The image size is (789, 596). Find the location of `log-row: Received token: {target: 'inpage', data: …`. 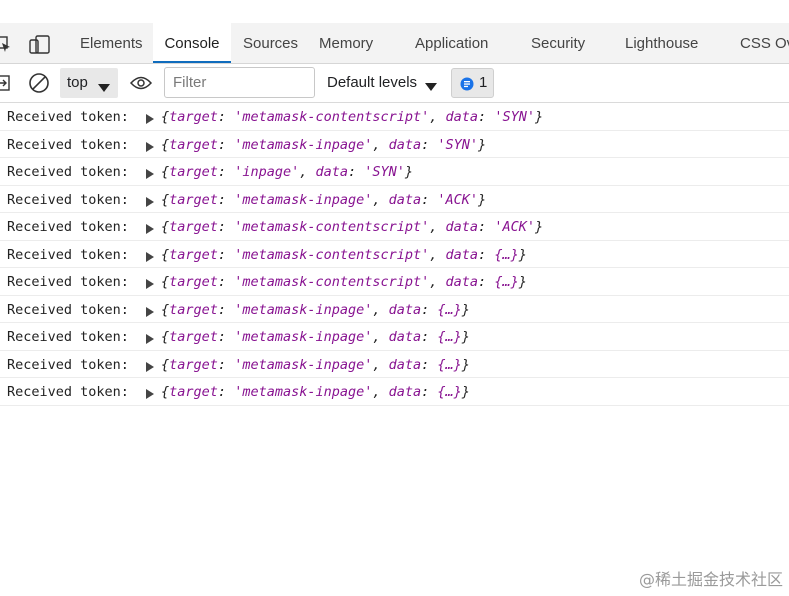

log-row: Received token: {target: 'inpage', data: … is located at coordinates (394, 172).